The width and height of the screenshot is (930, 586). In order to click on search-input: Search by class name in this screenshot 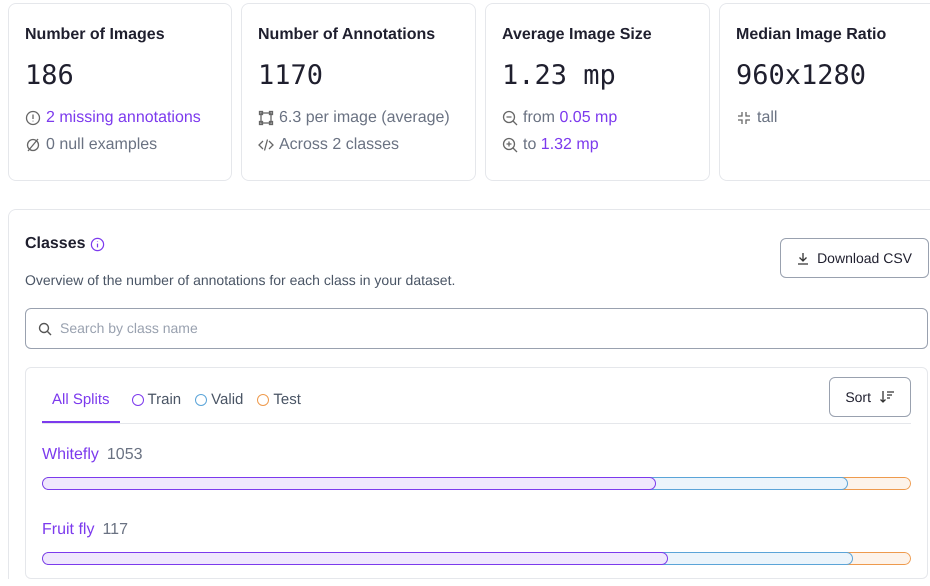, I will do `click(487, 328)`.